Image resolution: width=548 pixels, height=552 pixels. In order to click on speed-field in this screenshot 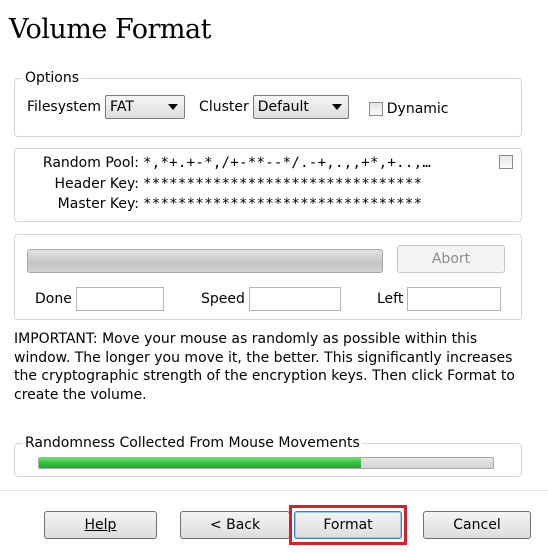, I will do `click(294, 299)`.